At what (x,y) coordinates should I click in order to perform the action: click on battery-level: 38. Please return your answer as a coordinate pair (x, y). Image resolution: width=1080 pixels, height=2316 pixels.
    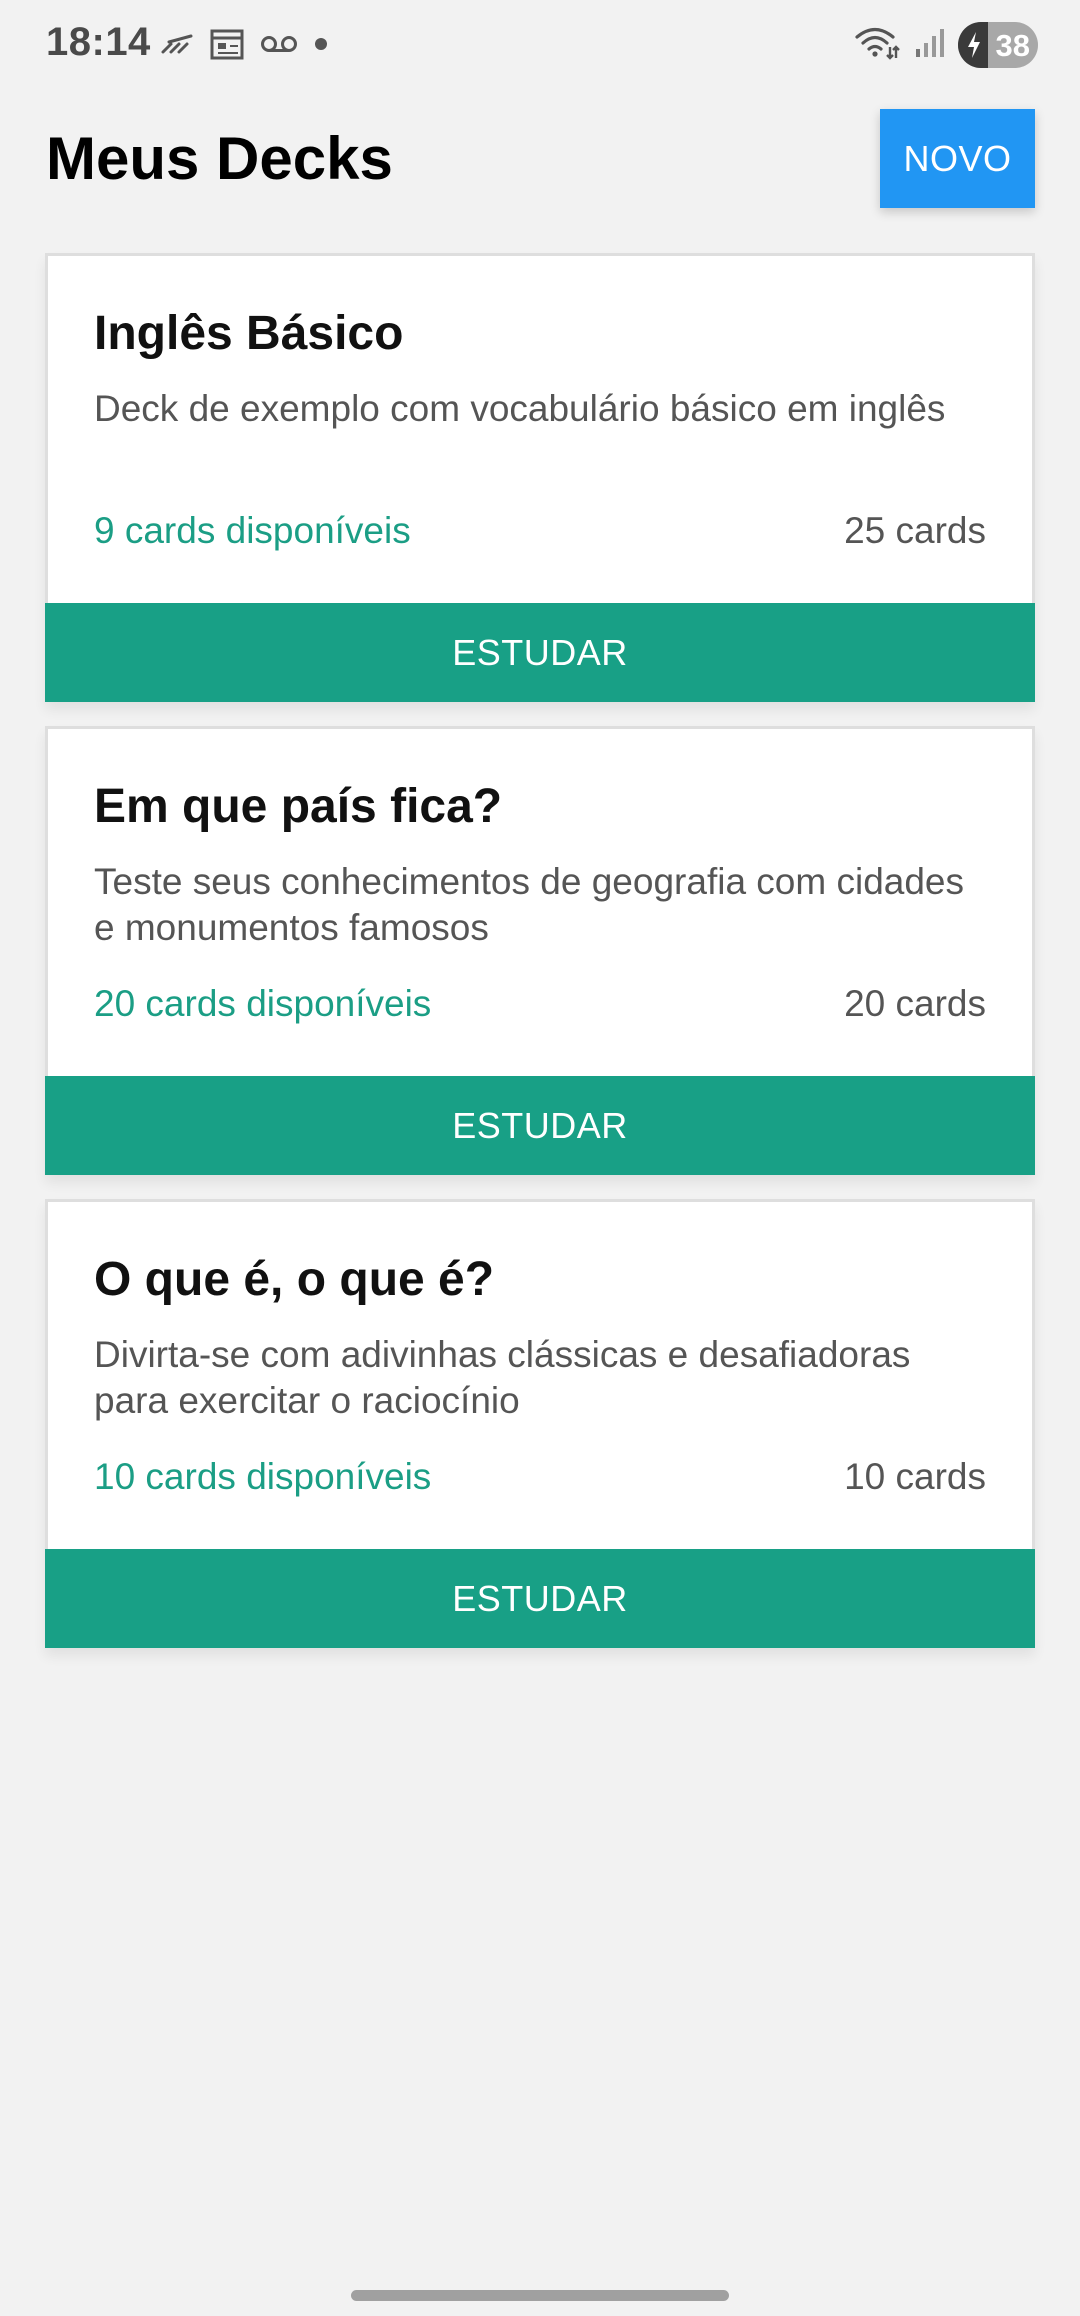
    Looking at the image, I should click on (1012, 45).